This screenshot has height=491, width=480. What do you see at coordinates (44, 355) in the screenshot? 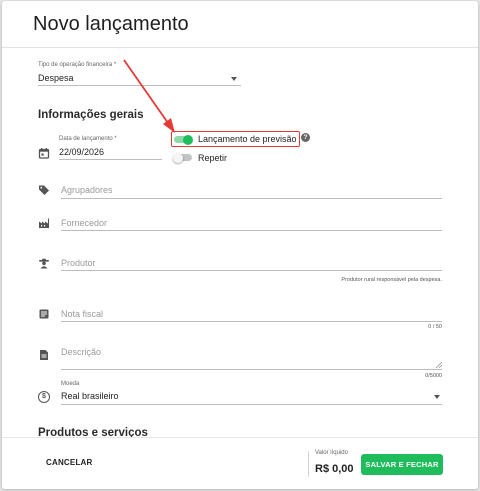
I see `document-icon` at bounding box center [44, 355].